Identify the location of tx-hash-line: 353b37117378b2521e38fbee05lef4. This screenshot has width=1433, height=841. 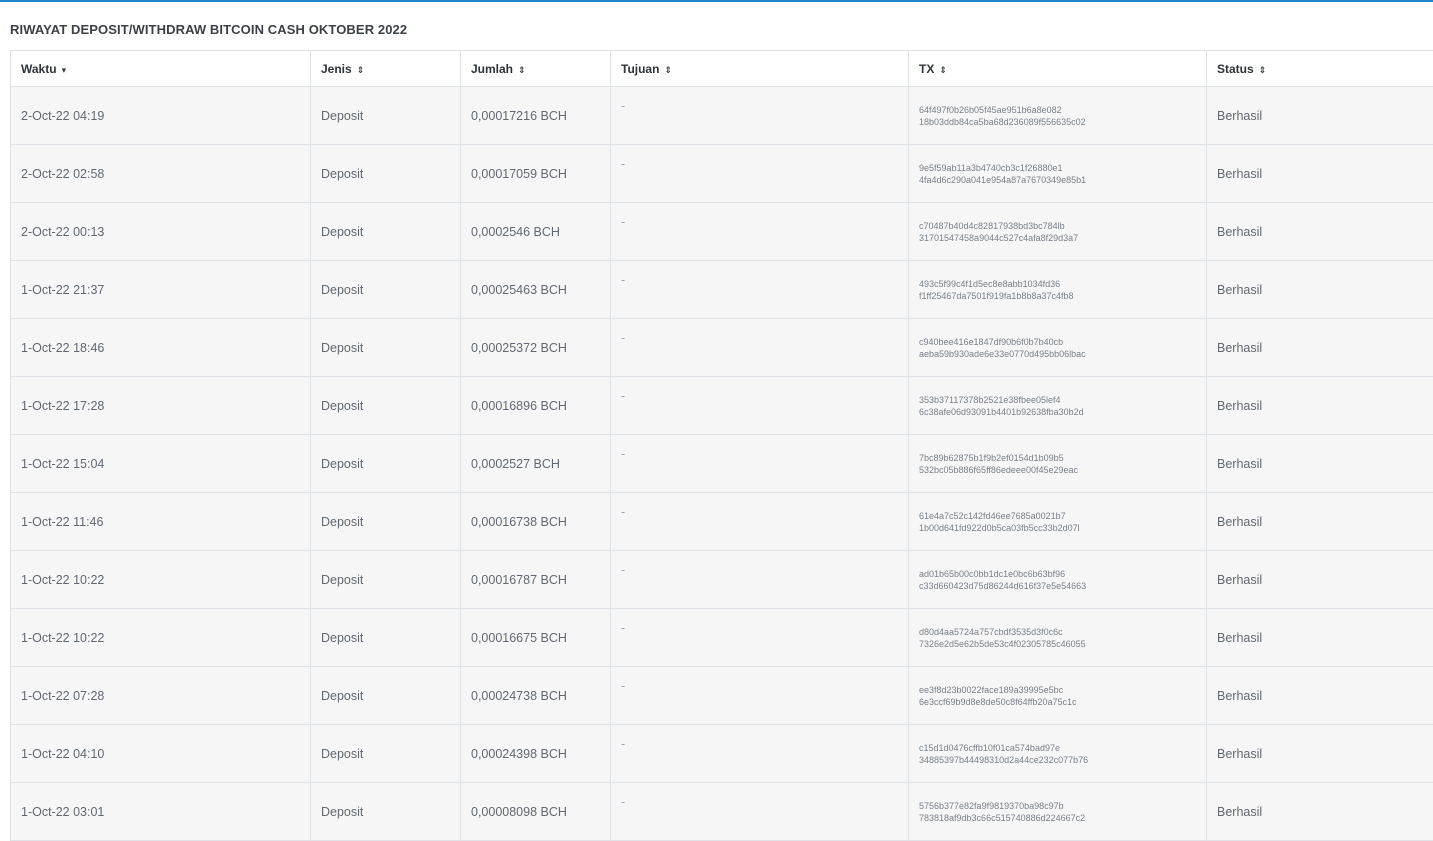
(1057, 400).